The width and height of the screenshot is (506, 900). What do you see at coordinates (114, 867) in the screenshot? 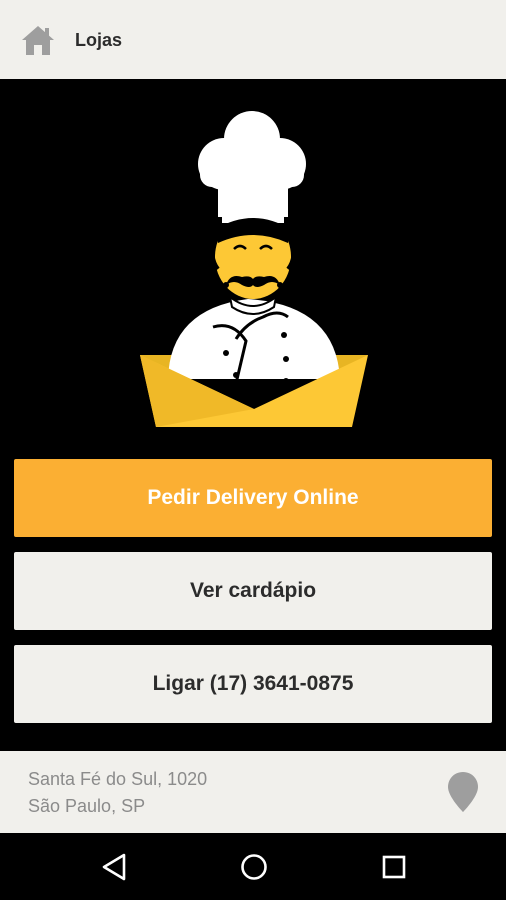
I see `back-icon` at bounding box center [114, 867].